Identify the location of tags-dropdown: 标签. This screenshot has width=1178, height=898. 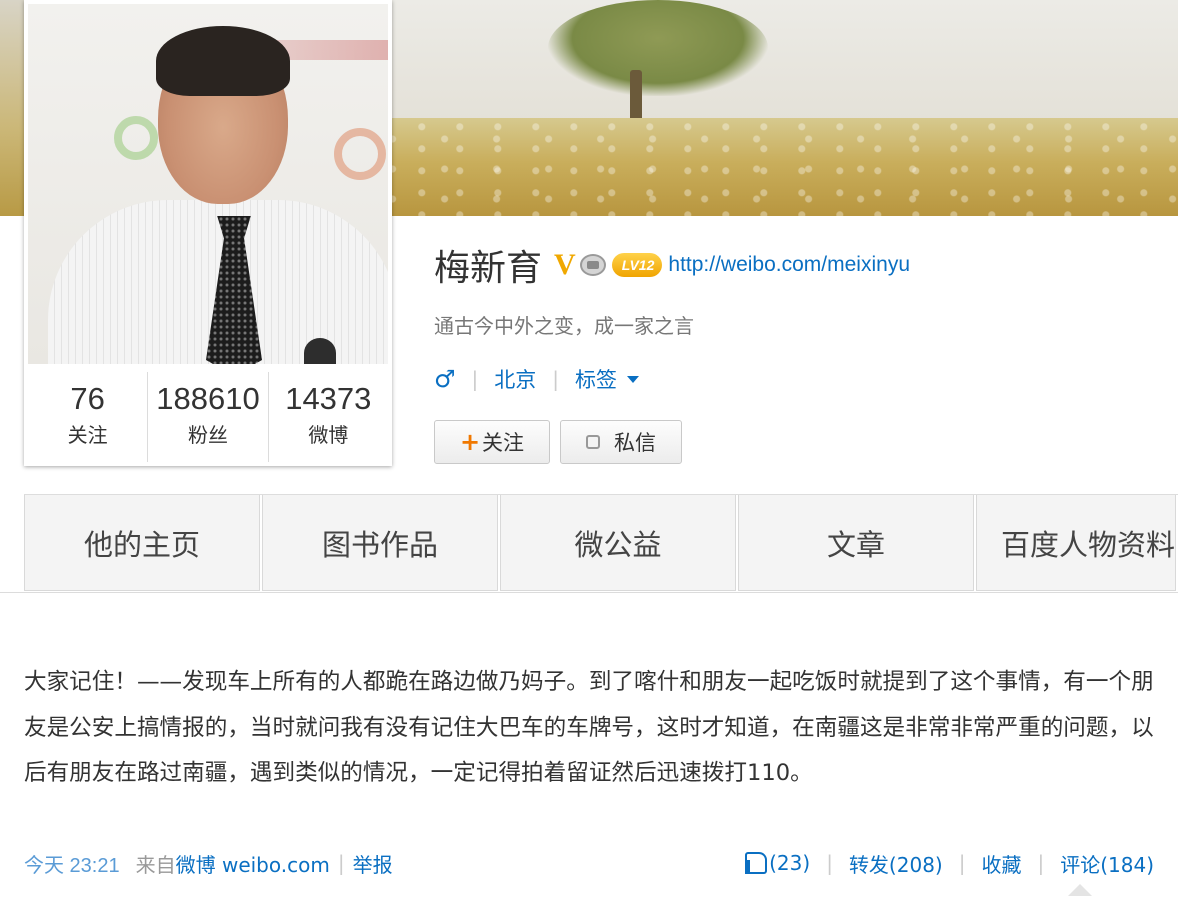
(607, 379).